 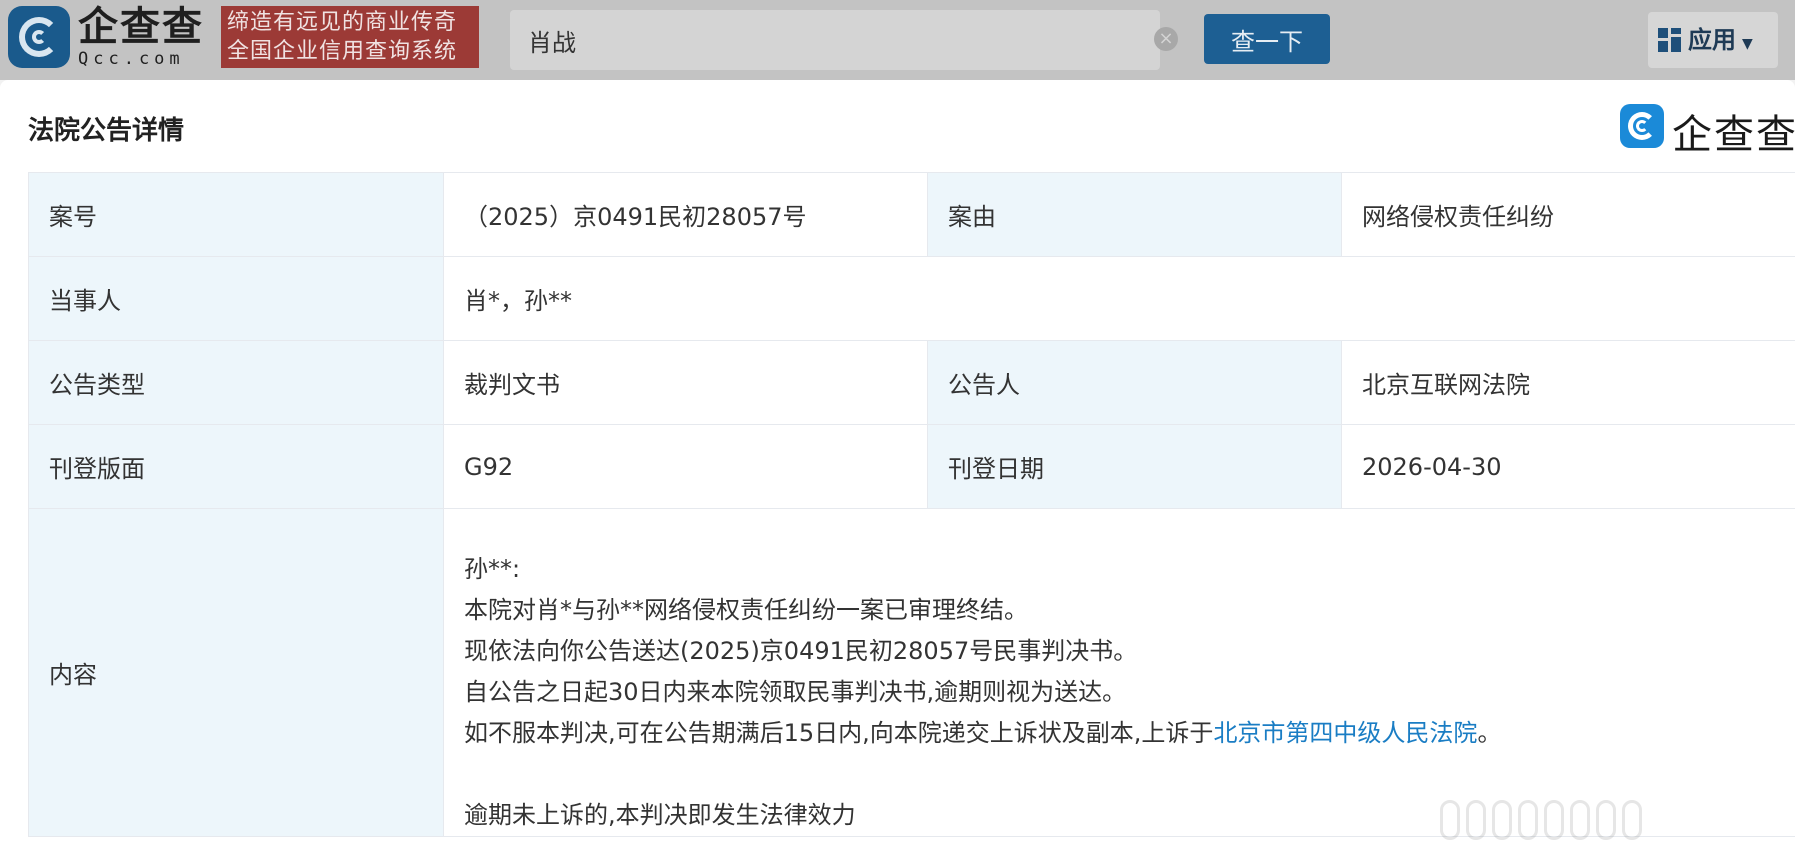 What do you see at coordinates (39, 37) in the screenshot?
I see `qcc-logo-icon` at bounding box center [39, 37].